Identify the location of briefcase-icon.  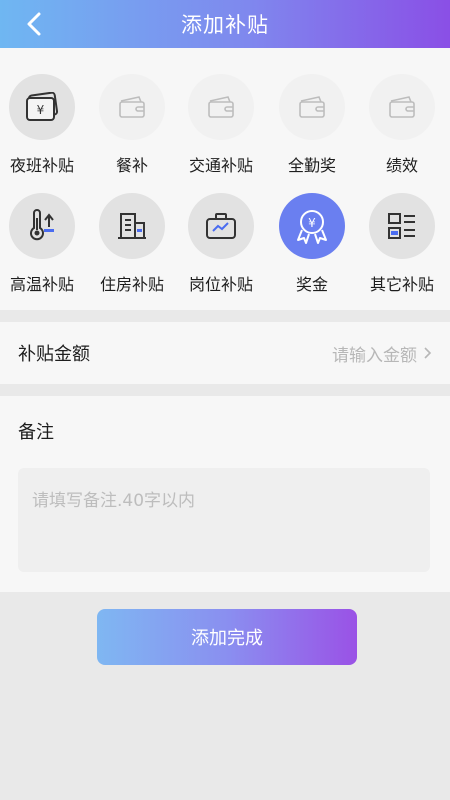
(221, 226).